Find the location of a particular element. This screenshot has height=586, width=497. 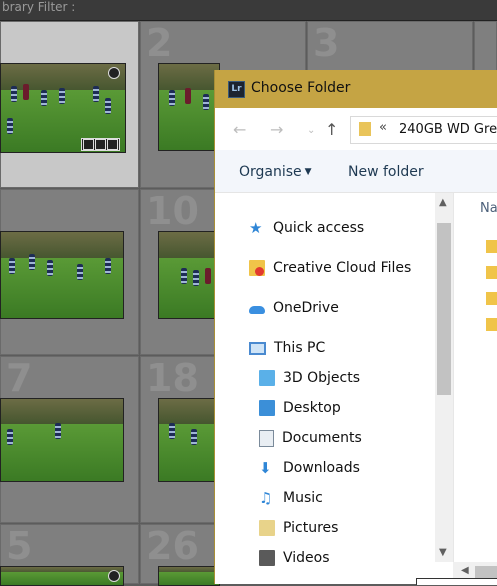

path-overflow-icon: « is located at coordinates (383, 127).